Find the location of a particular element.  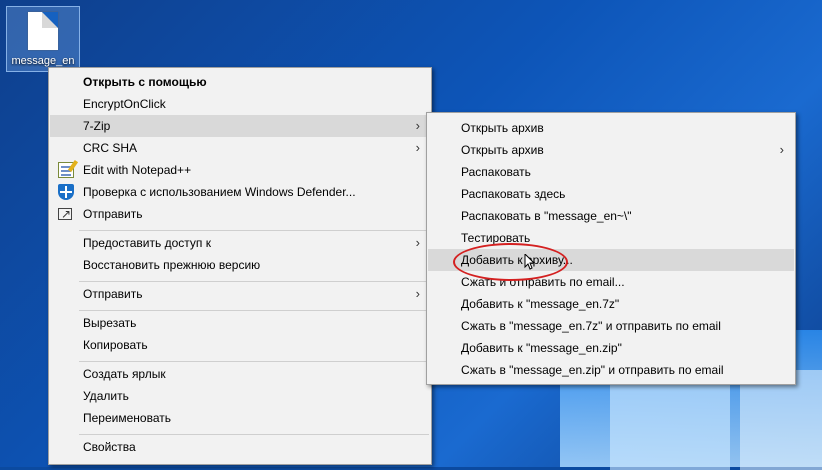

menu-item-cut: Вырезать is located at coordinates (240, 323).